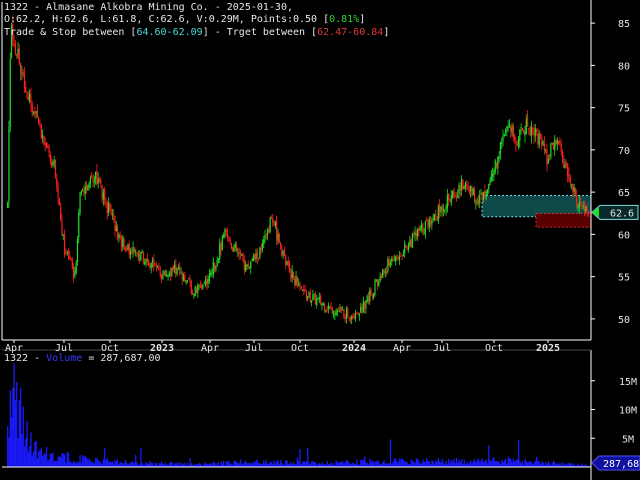 This screenshot has height=480, width=640. What do you see at coordinates (254, 348) in the screenshot?
I see `time-tick-label: Jul` at bounding box center [254, 348].